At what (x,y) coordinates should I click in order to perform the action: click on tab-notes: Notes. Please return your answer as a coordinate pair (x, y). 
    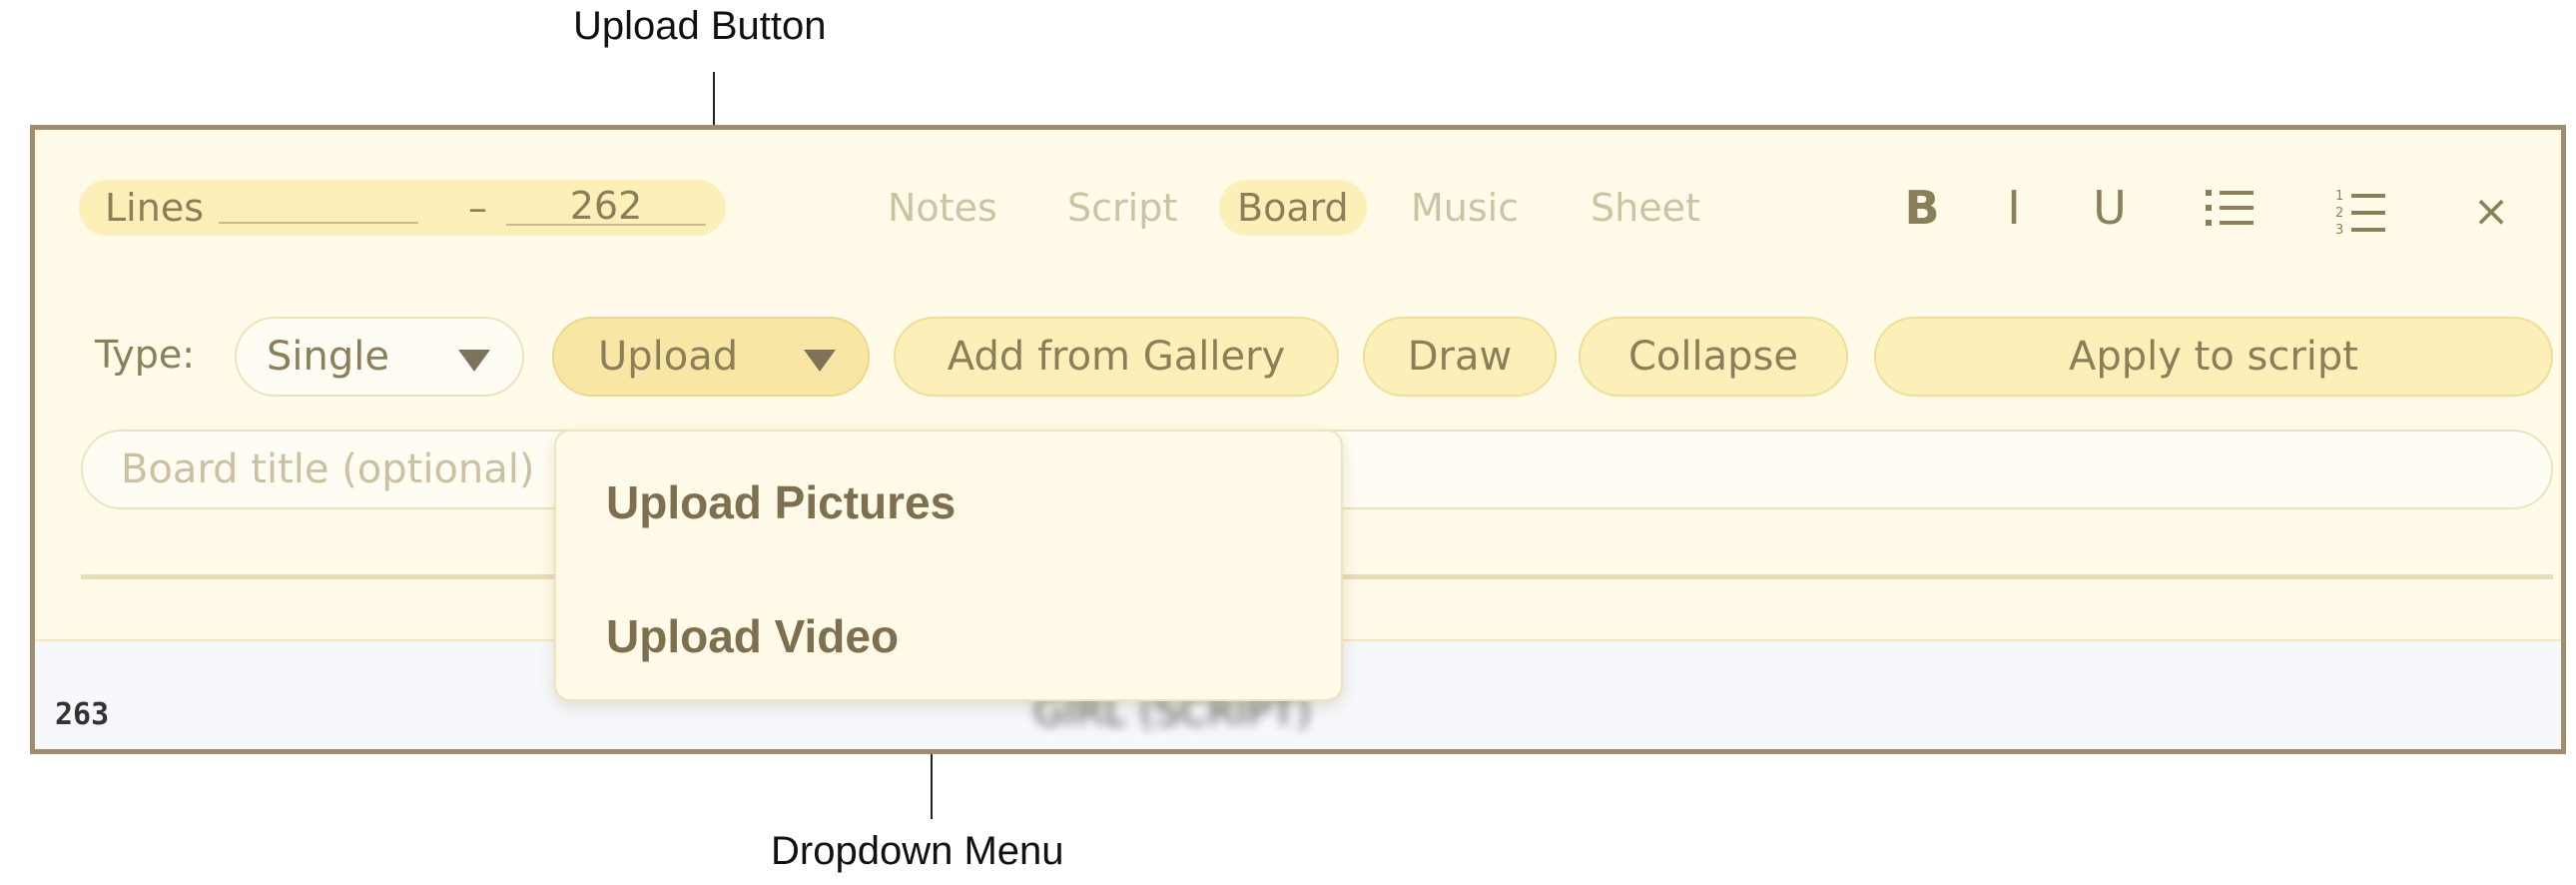
    Looking at the image, I should click on (942, 208).